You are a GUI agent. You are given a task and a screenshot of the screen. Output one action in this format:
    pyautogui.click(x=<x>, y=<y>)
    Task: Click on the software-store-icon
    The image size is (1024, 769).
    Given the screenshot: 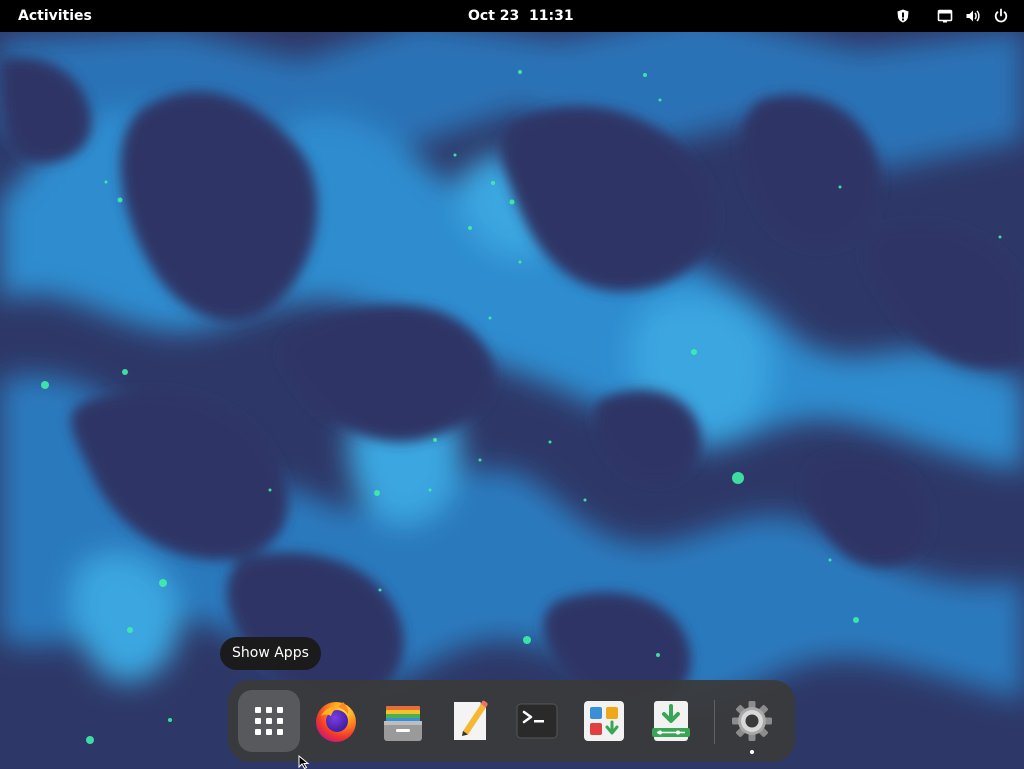 What is the action you would take?
    pyautogui.click(x=604, y=721)
    